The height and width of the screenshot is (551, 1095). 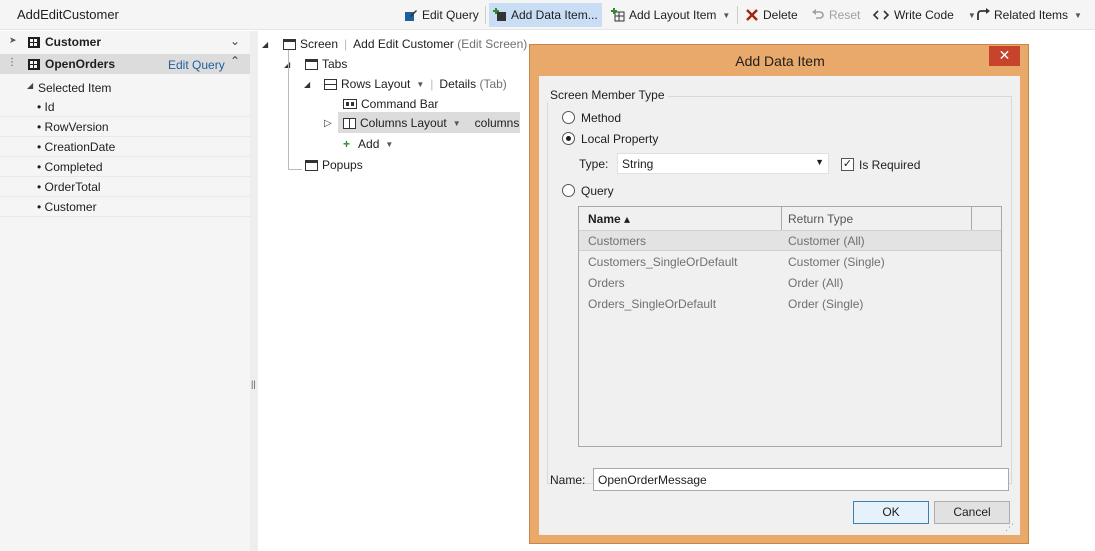 I want to click on window-title: AddEditCustomer, so click(x=68, y=14).